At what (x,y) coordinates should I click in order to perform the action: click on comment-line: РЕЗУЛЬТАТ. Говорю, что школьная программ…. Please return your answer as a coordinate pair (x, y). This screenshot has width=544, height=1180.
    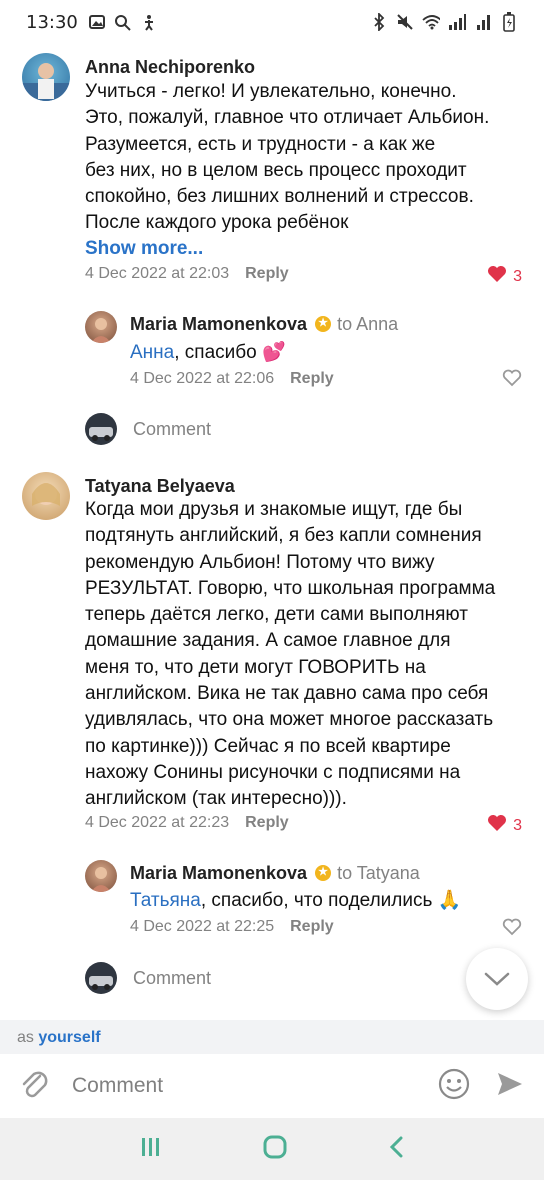
    Looking at the image, I should click on (290, 588).